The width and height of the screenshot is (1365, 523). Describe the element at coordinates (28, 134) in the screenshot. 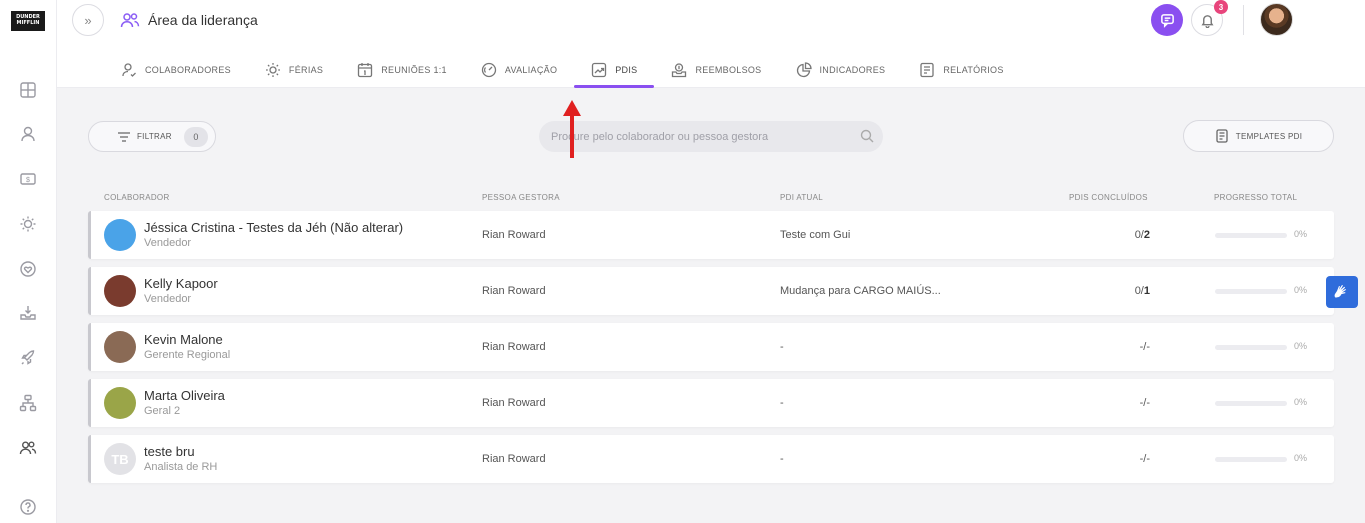

I see `user-icon` at that location.